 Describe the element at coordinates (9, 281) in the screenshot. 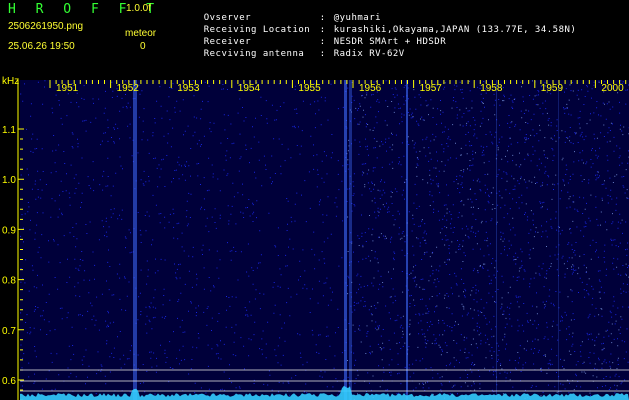

I see `freq-tick-label: 0.8` at that location.